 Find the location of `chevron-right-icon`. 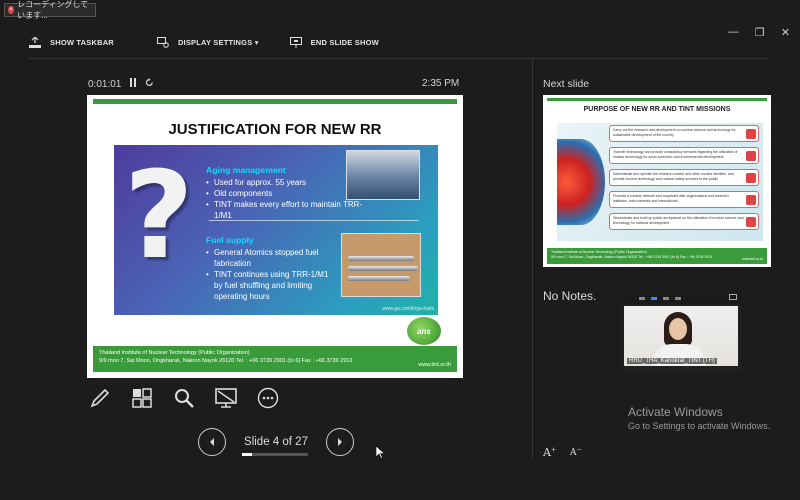

chevron-right-icon is located at coordinates (340, 442).